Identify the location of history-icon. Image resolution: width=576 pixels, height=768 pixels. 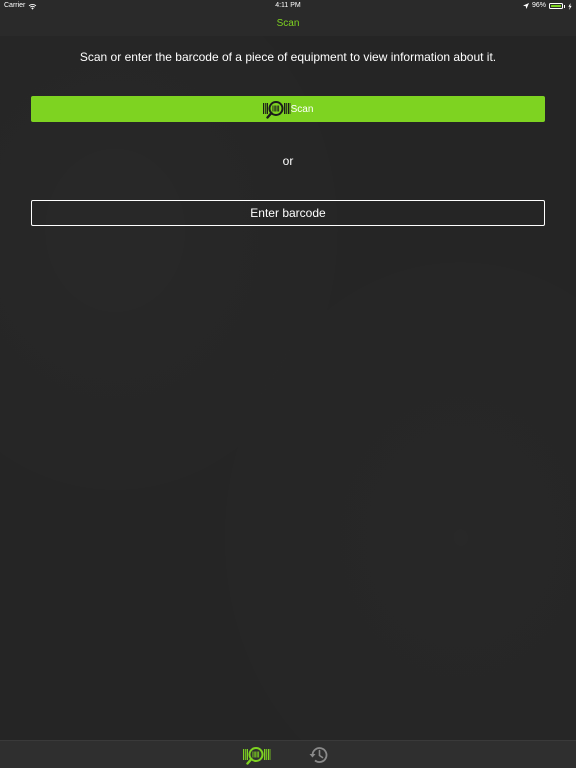
(318, 755).